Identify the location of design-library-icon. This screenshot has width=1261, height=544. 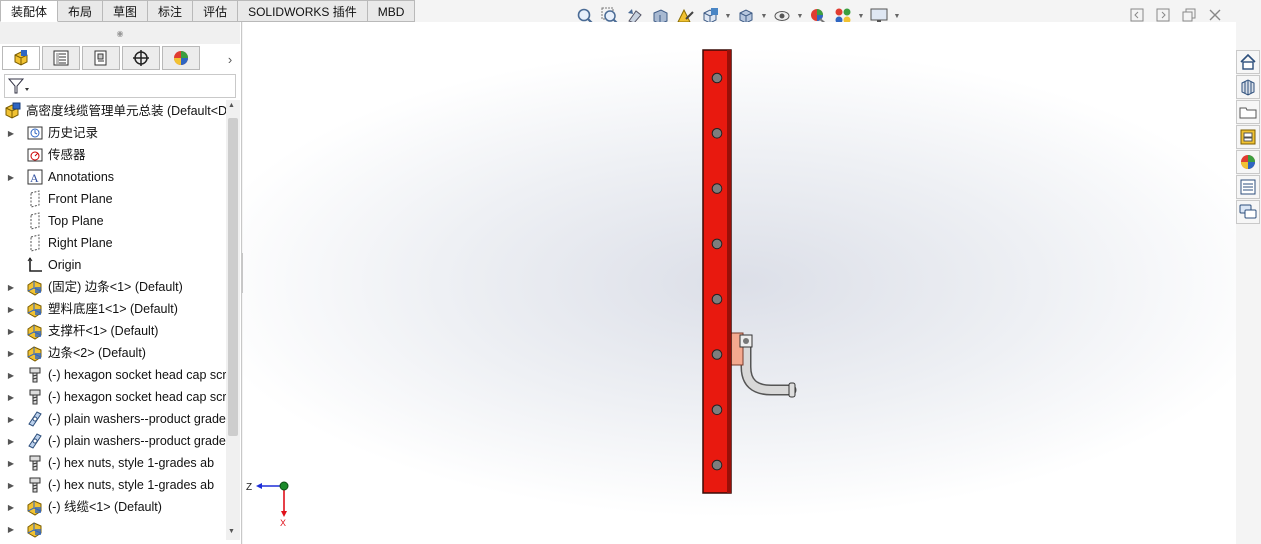
(1248, 87).